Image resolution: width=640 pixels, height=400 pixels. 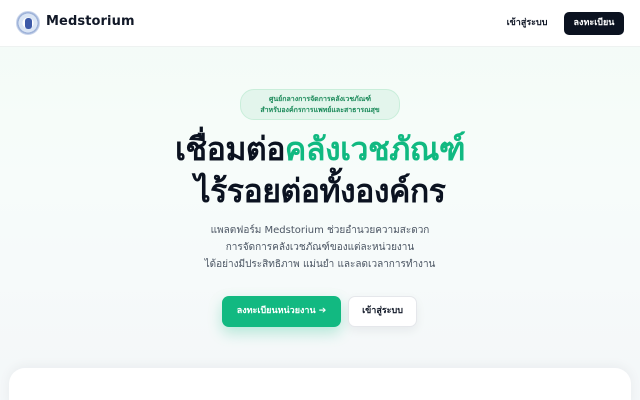 What do you see at coordinates (527, 23) in the screenshot?
I see `nav-login-link: เข้าสู่ระบบ` at bounding box center [527, 23].